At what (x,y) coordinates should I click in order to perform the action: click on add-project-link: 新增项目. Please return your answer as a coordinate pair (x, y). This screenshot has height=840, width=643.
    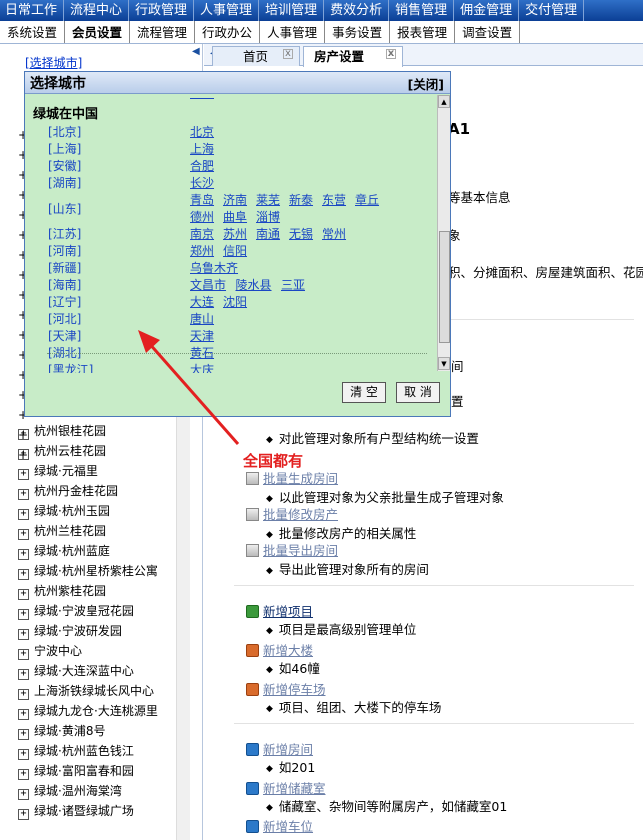
    Looking at the image, I should click on (288, 611).